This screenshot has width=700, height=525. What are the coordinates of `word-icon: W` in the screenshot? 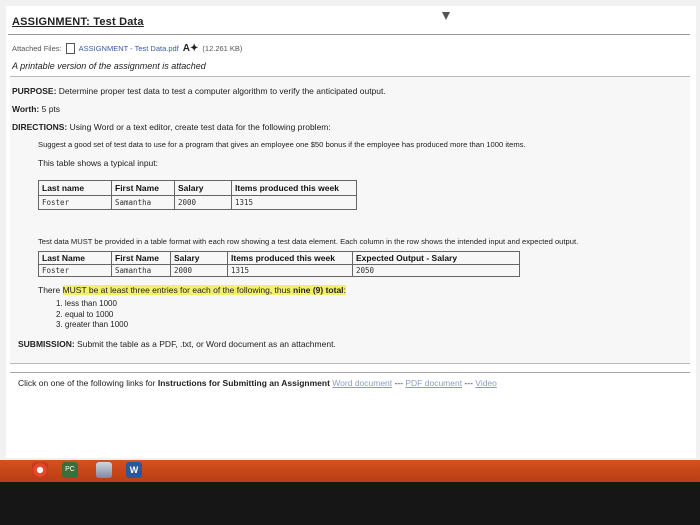 It's located at (134, 470).